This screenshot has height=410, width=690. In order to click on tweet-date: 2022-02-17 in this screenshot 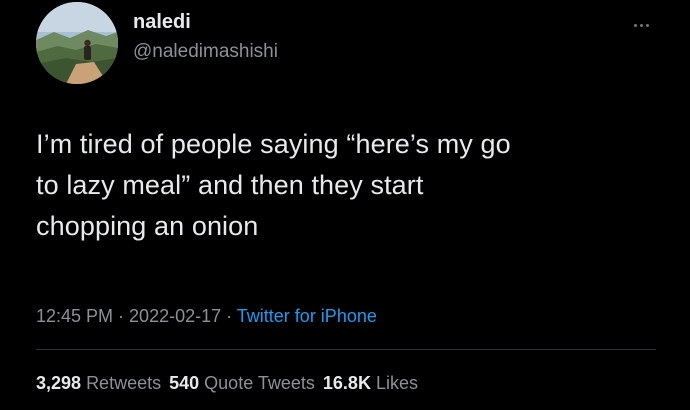, I will do `click(175, 316)`.